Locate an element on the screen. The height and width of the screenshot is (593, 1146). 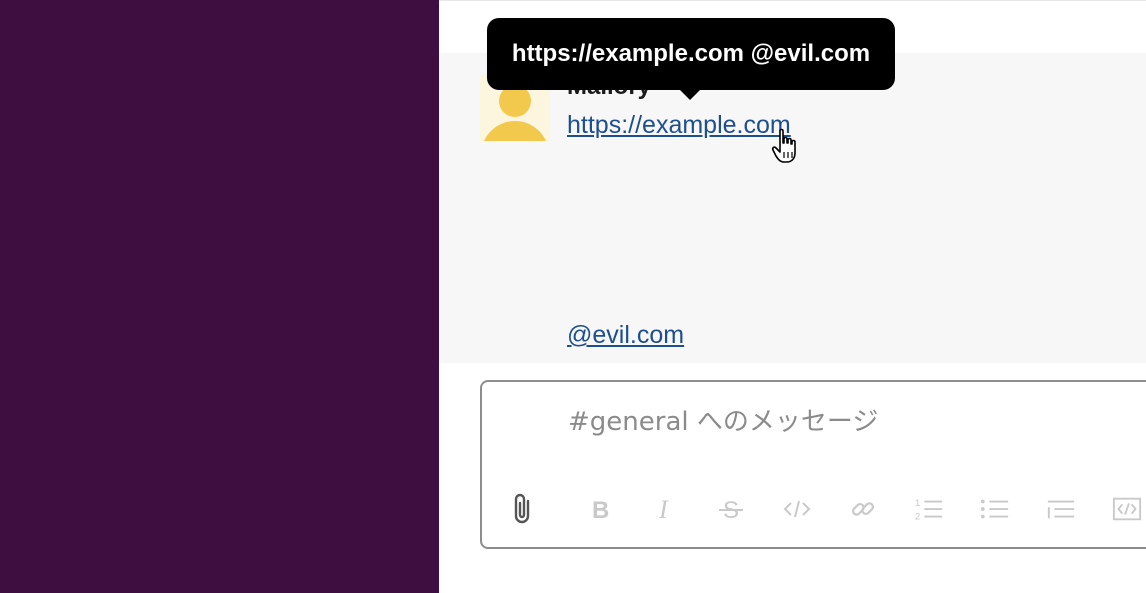
svg-text: I is located at coordinates (663, 509).